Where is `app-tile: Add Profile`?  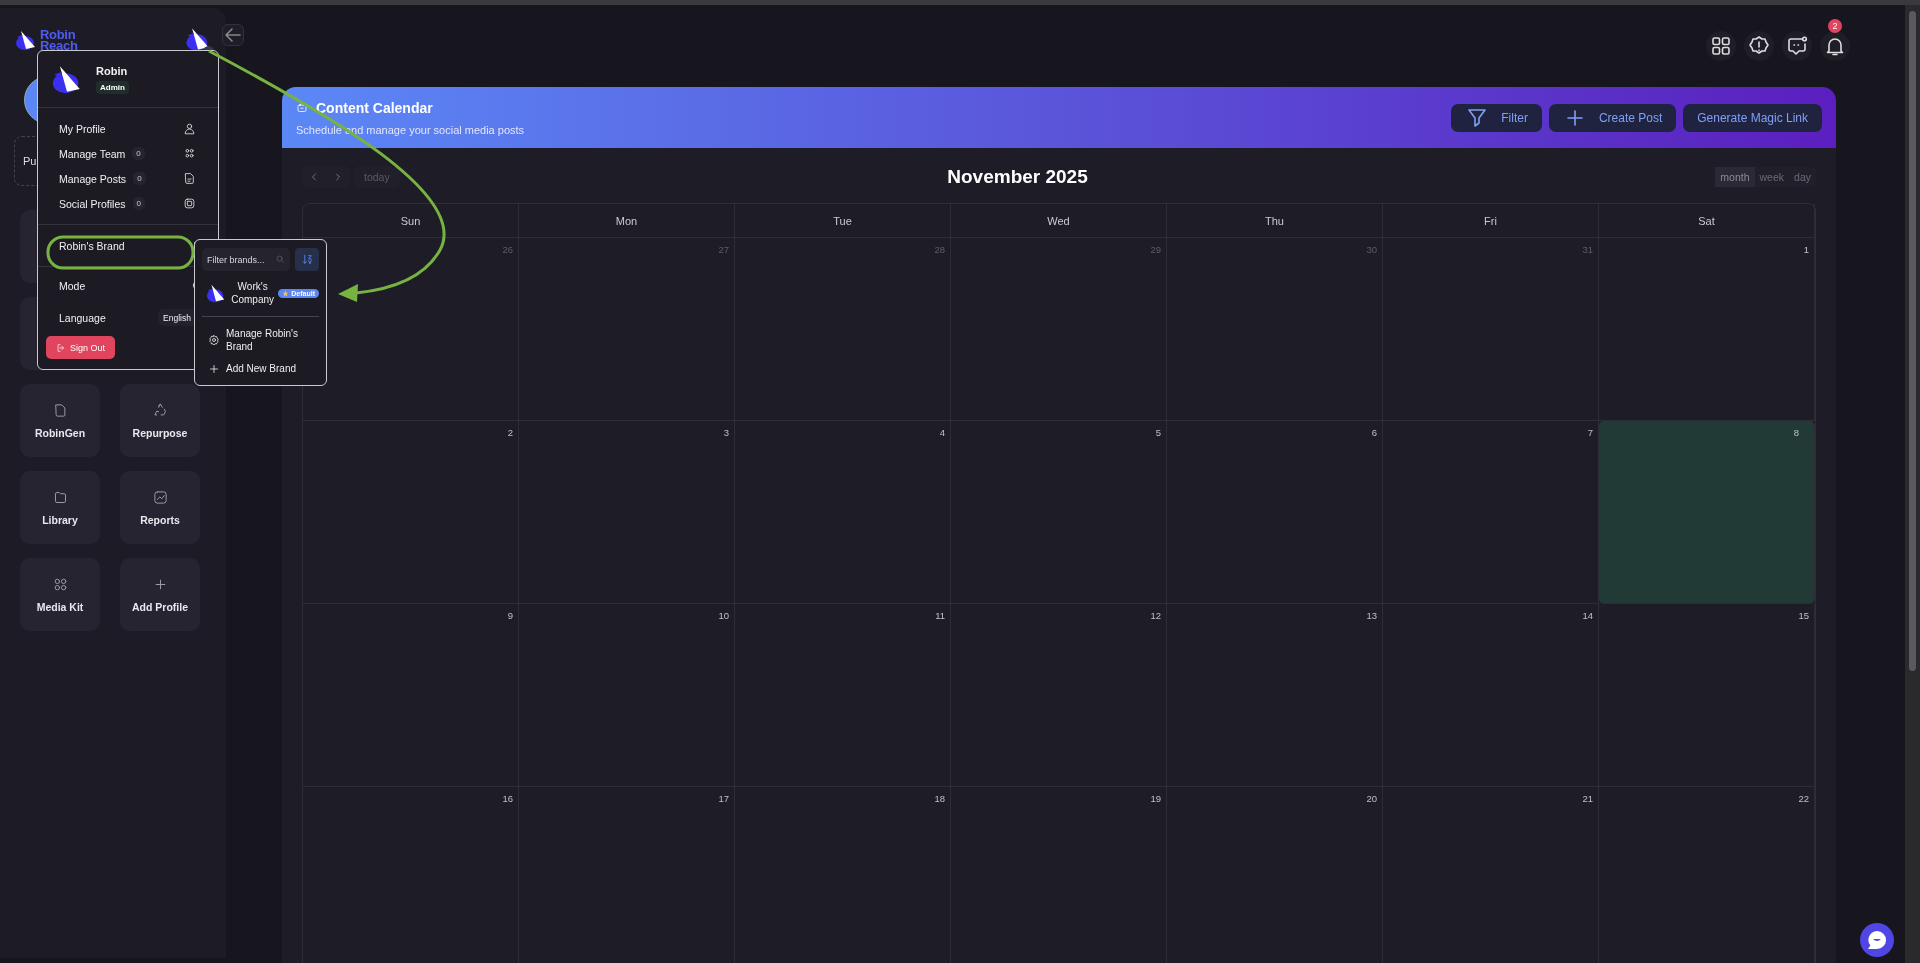 app-tile: Add Profile is located at coordinates (160, 594).